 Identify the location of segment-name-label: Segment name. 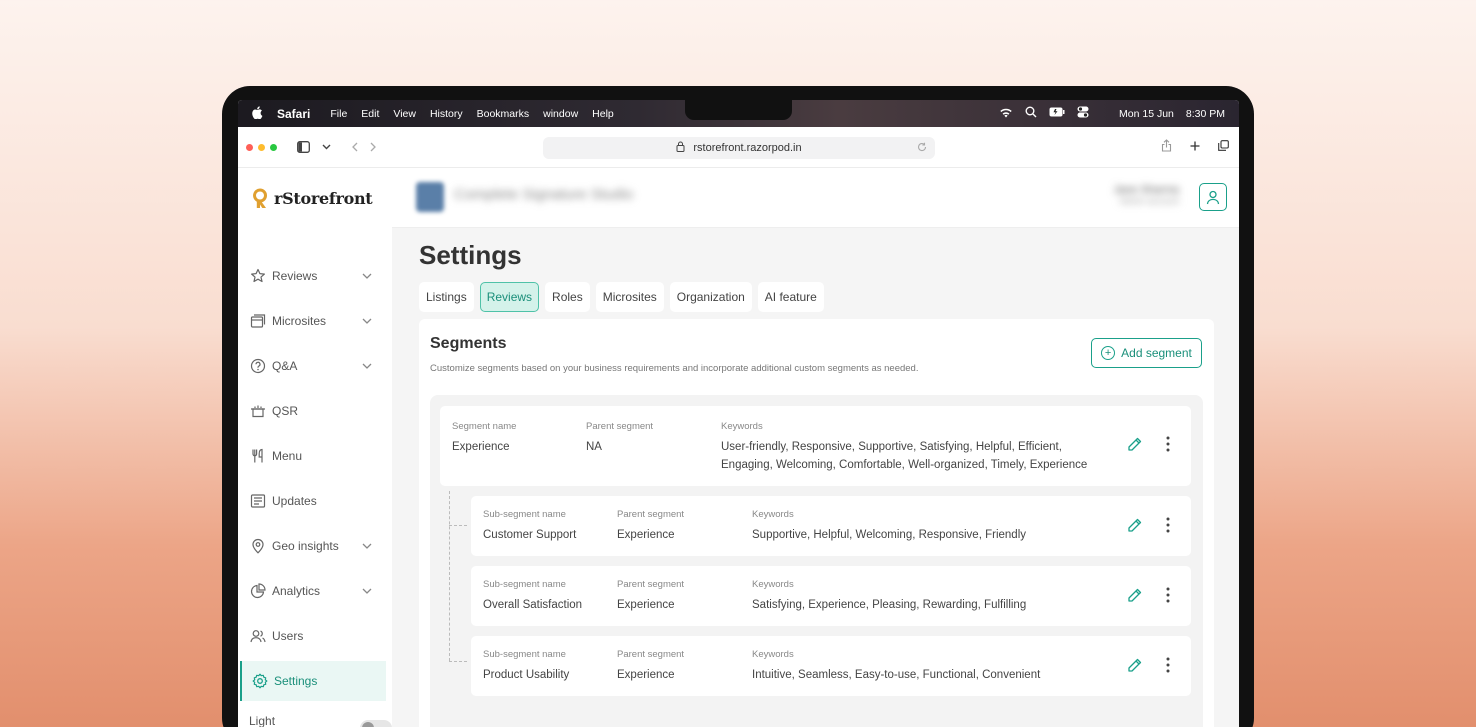
(484, 426).